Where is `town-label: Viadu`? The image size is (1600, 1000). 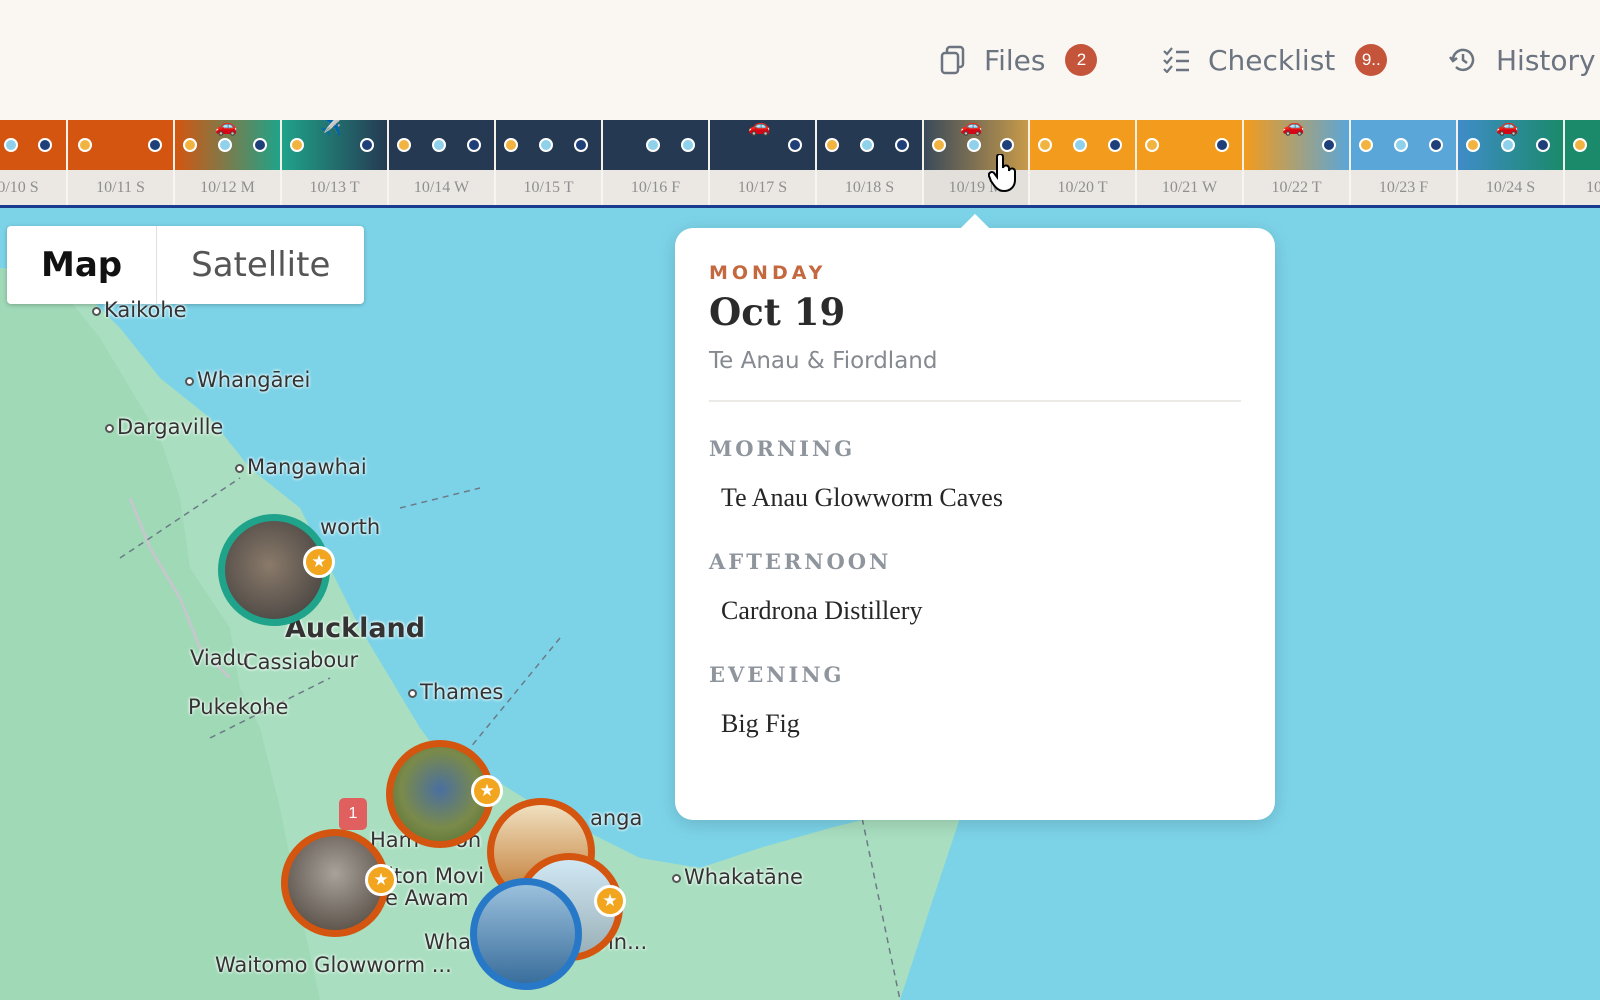 town-label: Viadu is located at coordinates (220, 658).